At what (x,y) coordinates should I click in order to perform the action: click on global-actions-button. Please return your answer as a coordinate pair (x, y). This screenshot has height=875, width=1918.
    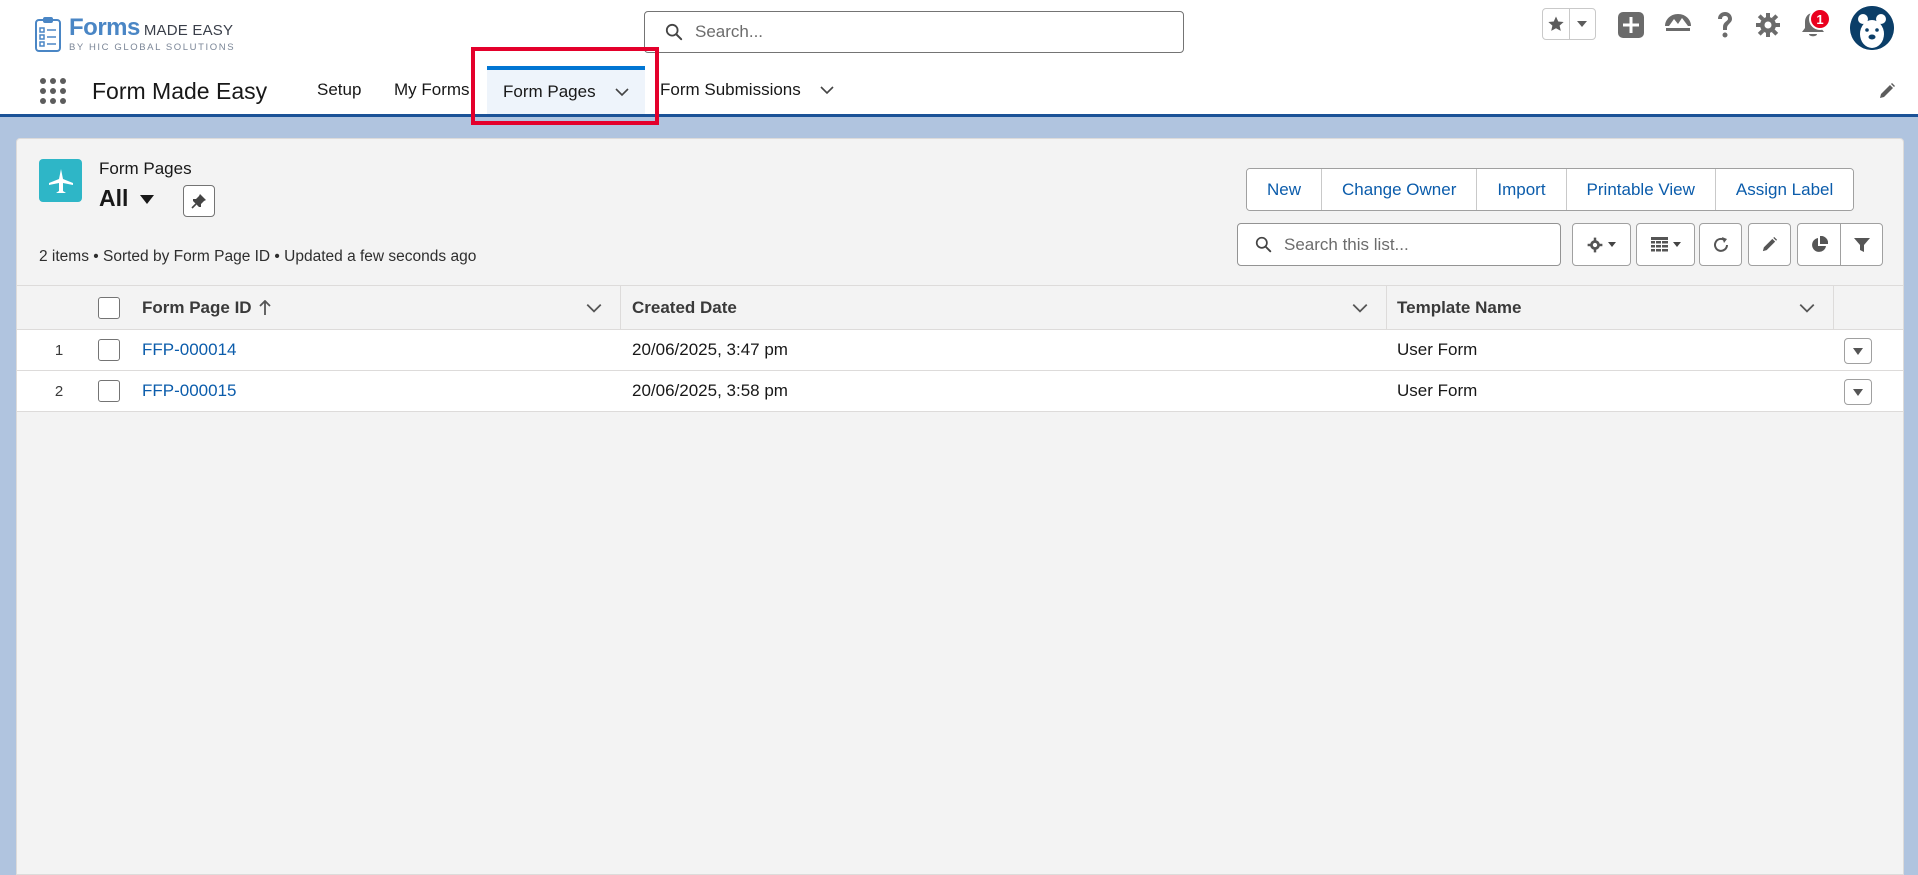
    Looking at the image, I should click on (1631, 25).